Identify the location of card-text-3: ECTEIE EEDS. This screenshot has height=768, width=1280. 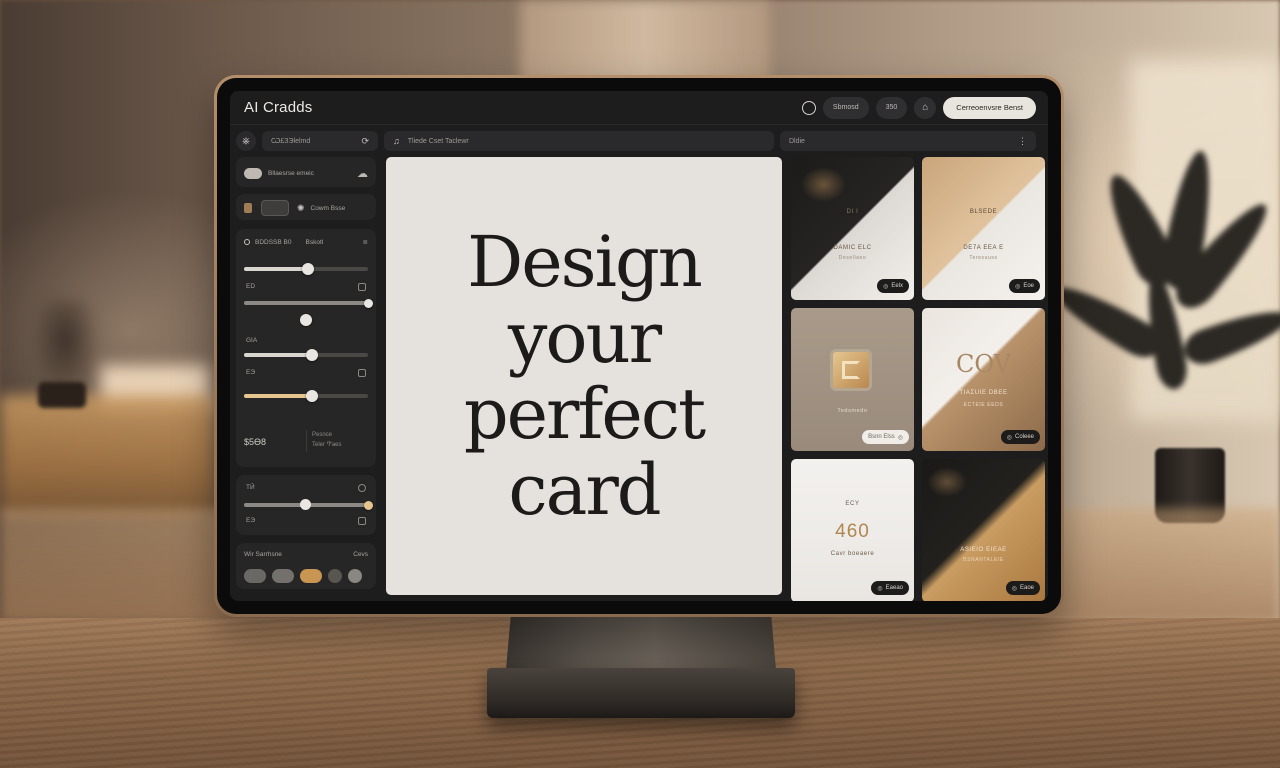
(983, 405).